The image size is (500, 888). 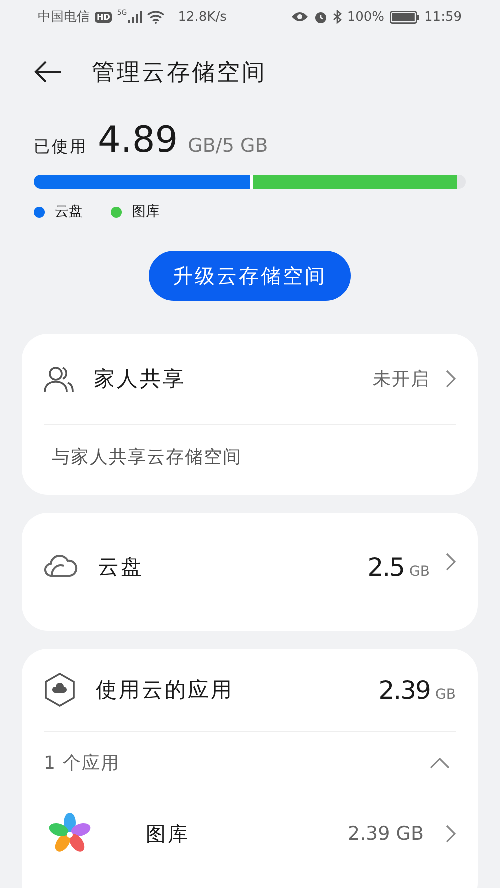 What do you see at coordinates (121, 567) in the screenshot?
I see `row-title: 云盘` at bounding box center [121, 567].